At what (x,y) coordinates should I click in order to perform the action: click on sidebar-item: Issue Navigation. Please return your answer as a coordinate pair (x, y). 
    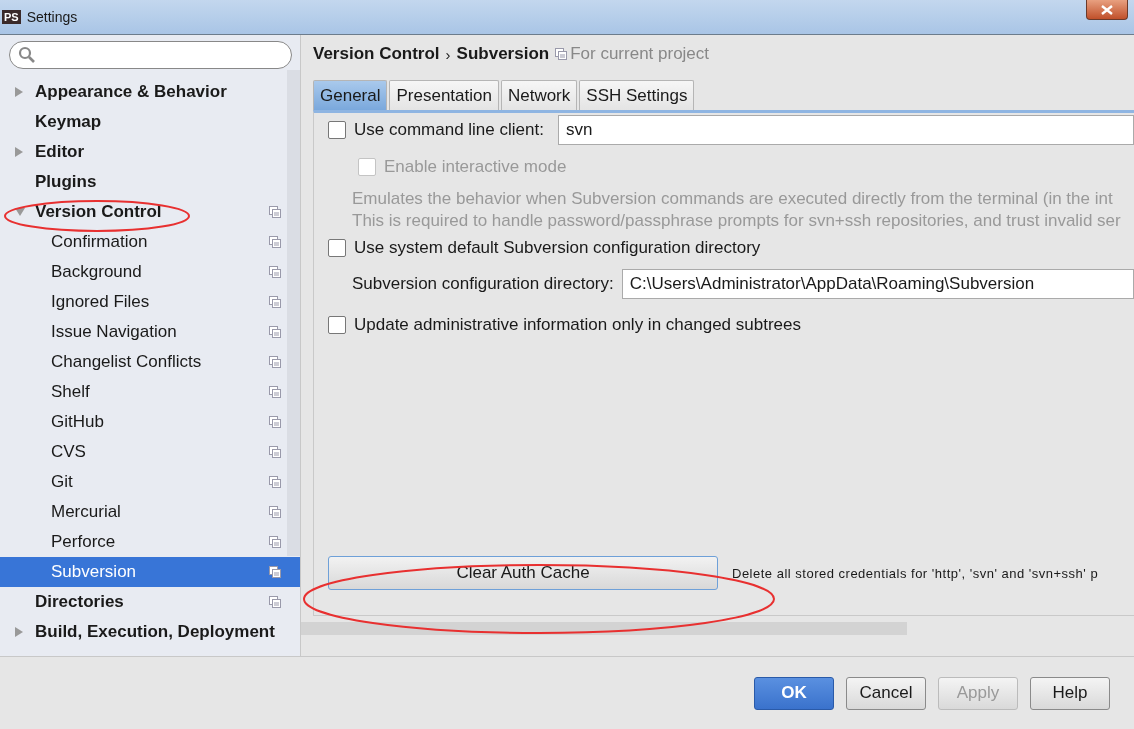
    Looking at the image, I should click on (143, 332).